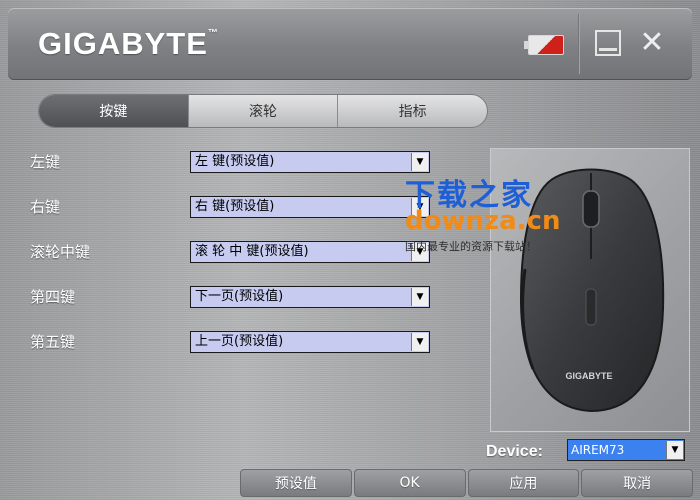  What do you see at coordinates (60, 252) in the screenshot?
I see `wheel-button-label: 滚轮中键` at bounding box center [60, 252].